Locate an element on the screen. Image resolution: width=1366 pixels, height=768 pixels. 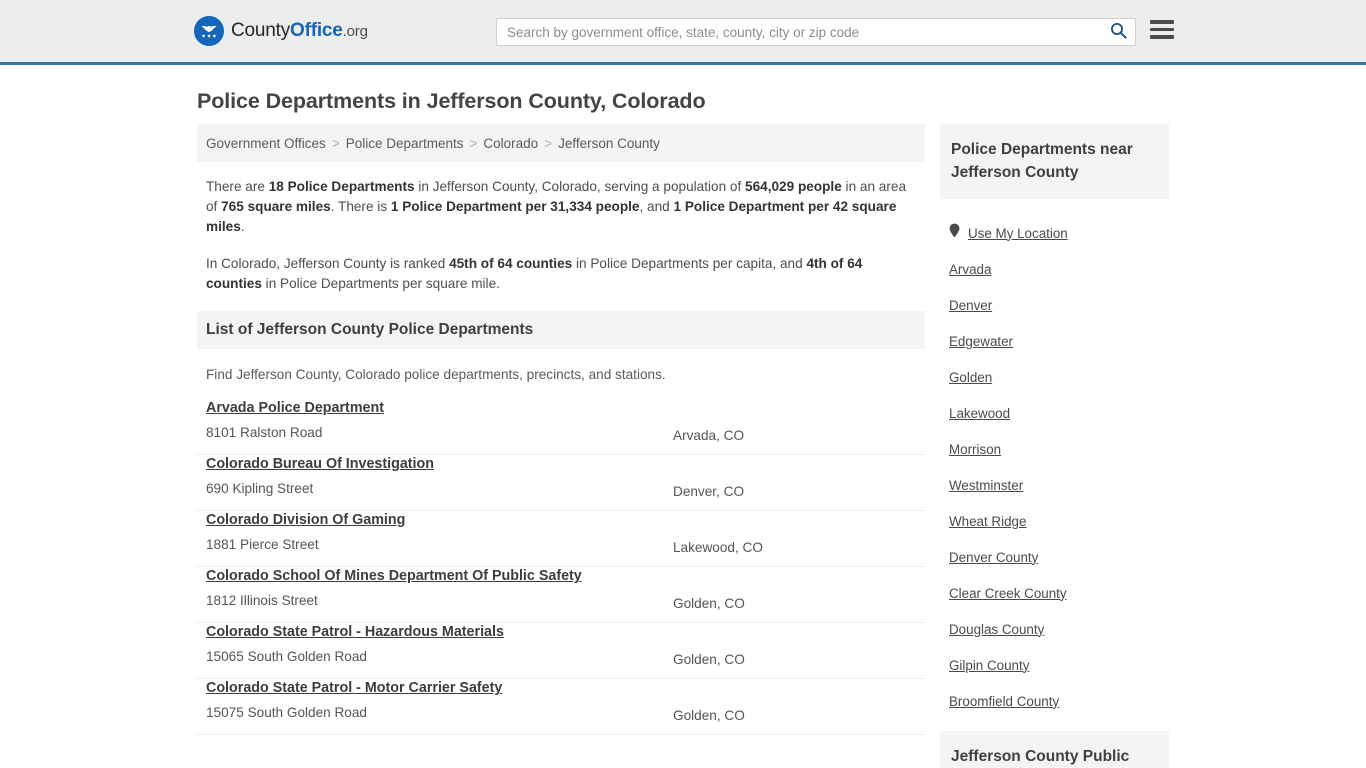
listing-name-link: Colorado Division Of Gaming is located at coordinates (305, 520).